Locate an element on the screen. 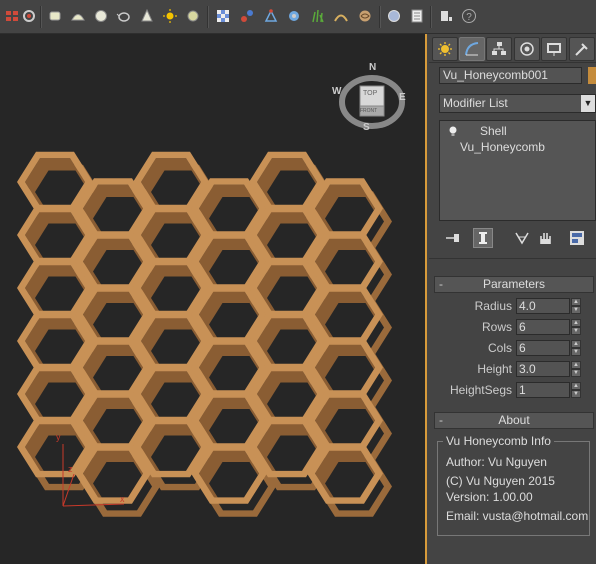 Image resolution: width=596 pixels, height=564 pixels. axis-x-label: x is located at coordinates (122, 499).